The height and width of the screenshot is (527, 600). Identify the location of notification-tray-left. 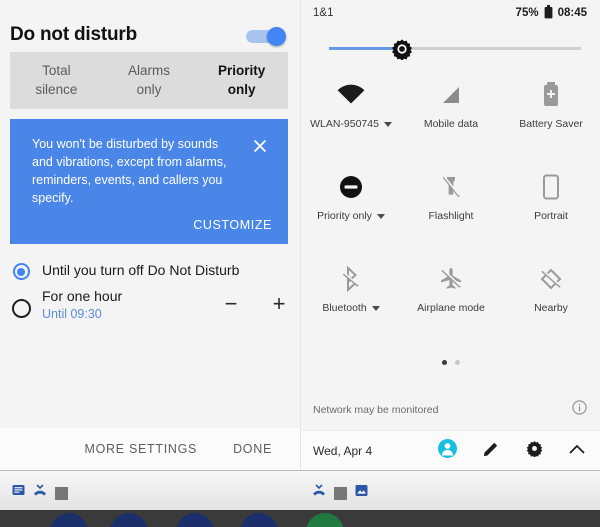
(40, 493).